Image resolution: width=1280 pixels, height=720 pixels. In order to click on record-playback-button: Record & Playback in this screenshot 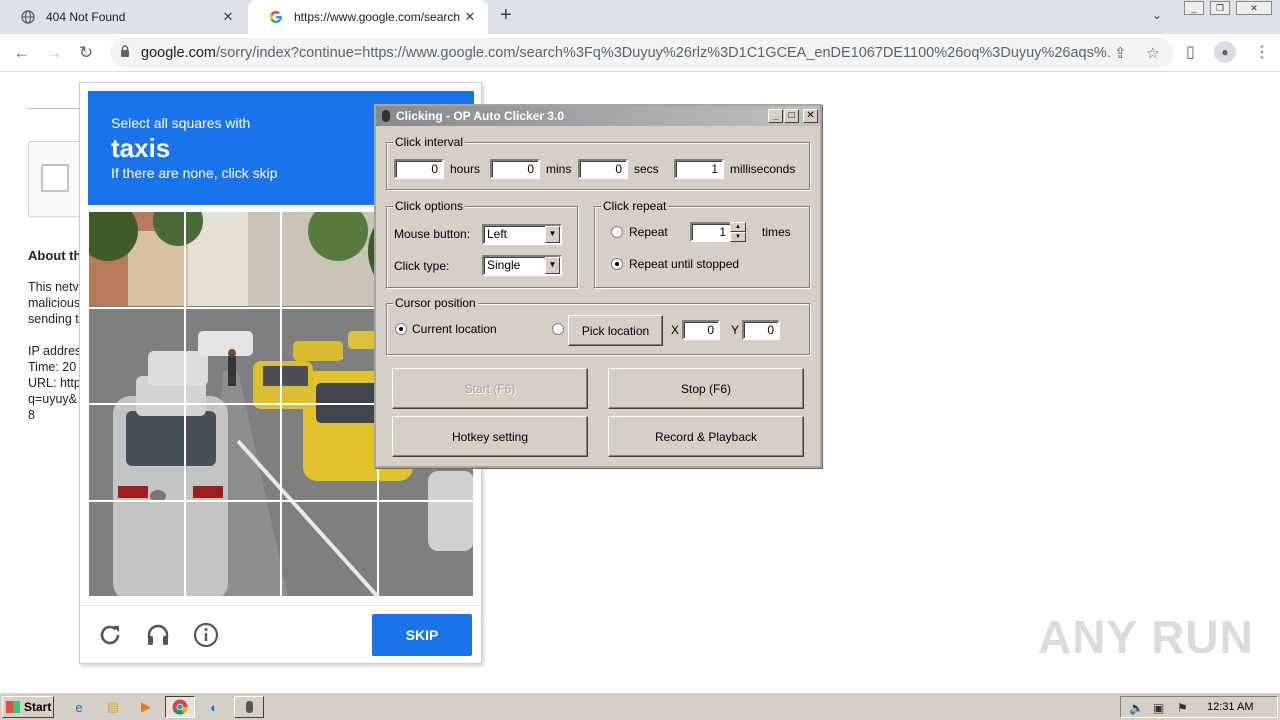, I will do `click(706, 436)`.